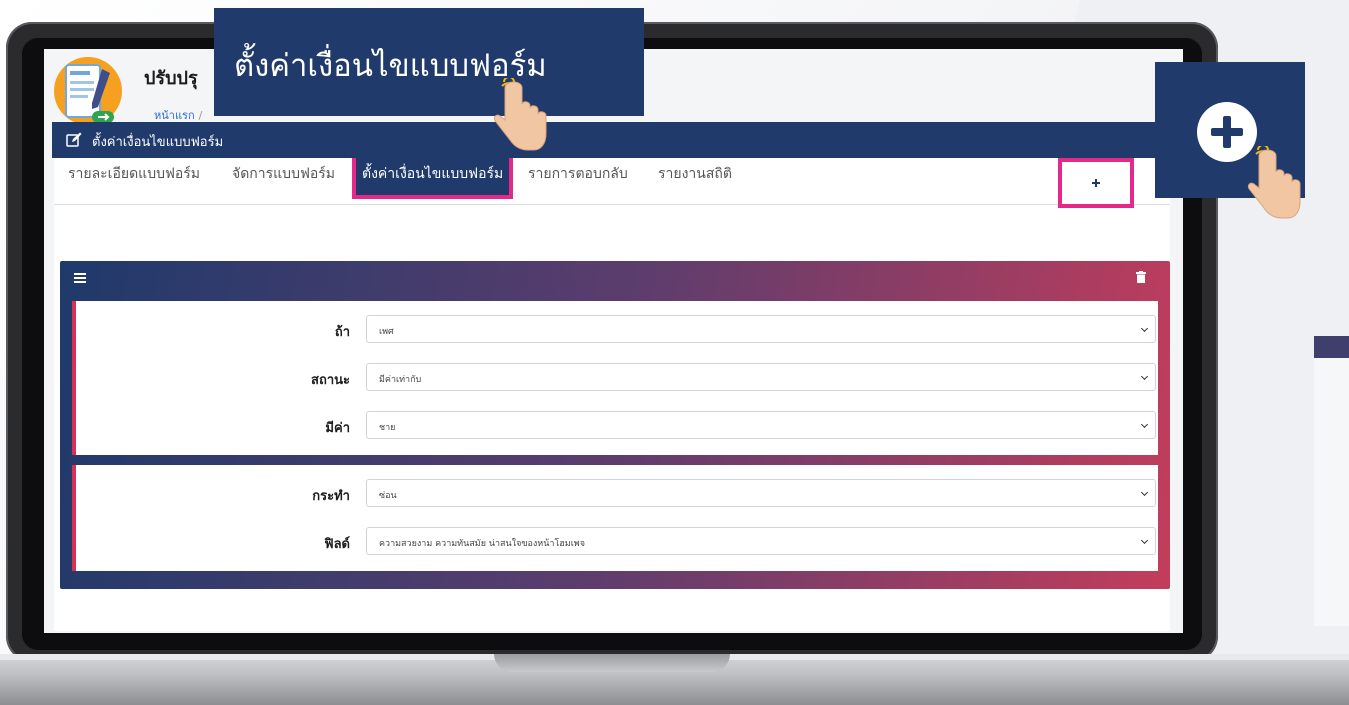 Image resolution: width=1349 pixels, height=705 pixels. I want to click on value-label: มีค่า, so click(337, 428).